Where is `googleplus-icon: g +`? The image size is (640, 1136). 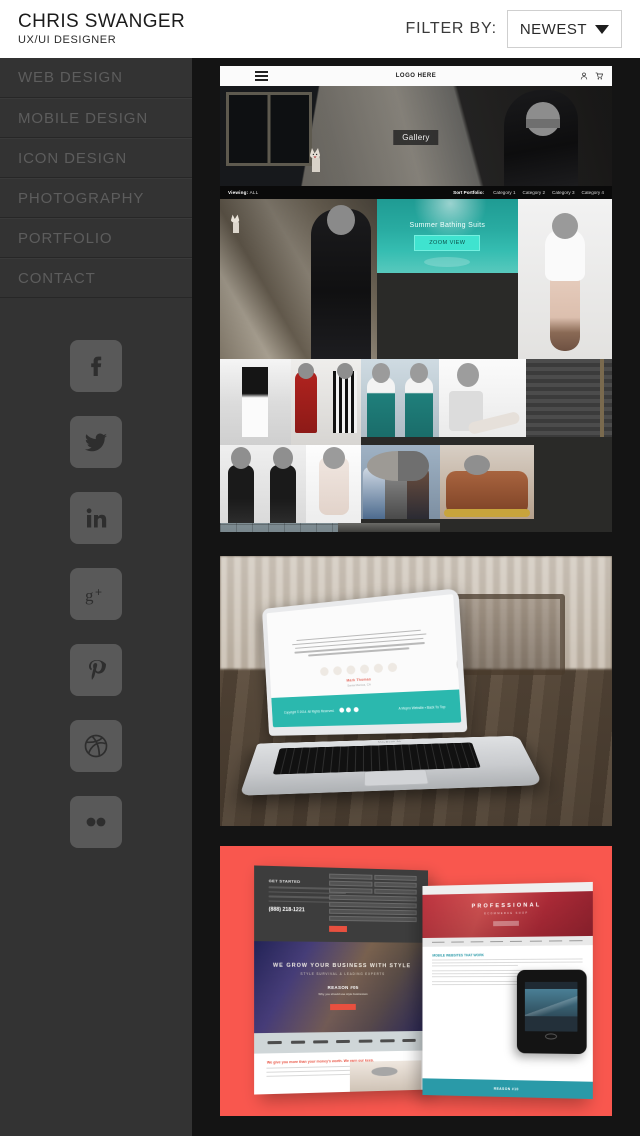 googleplus-icon: g + is located at coordinates (93, 595).